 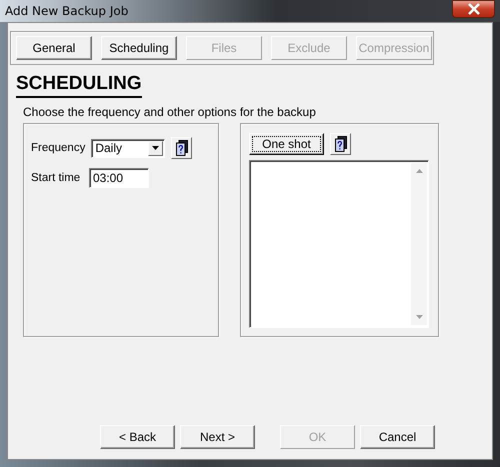 I want to click on one-shot-button: One shot, so click(x=286, y=144).